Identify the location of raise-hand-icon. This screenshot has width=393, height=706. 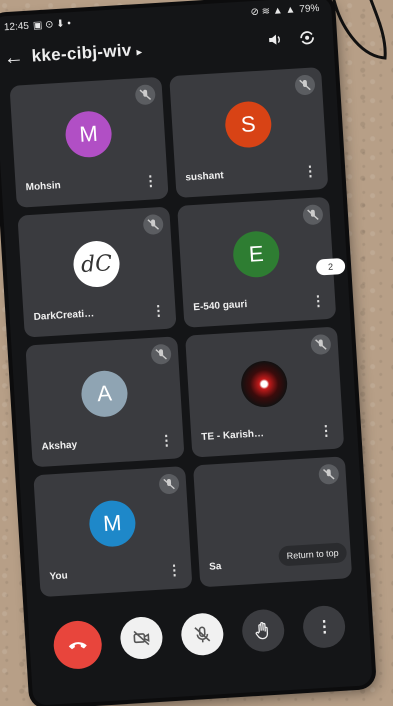
(262, 630).